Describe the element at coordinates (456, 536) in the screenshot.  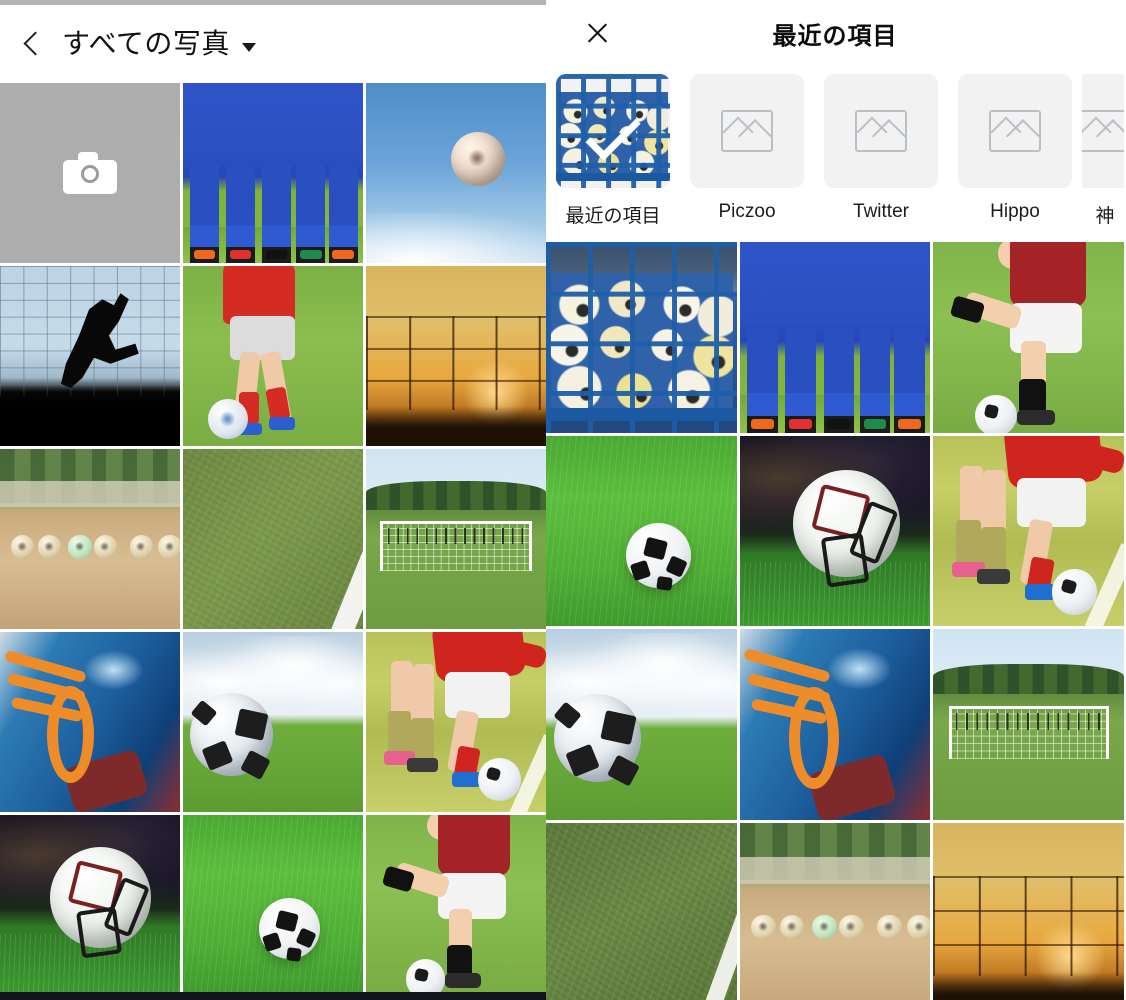
I see `distant-players` at that location.